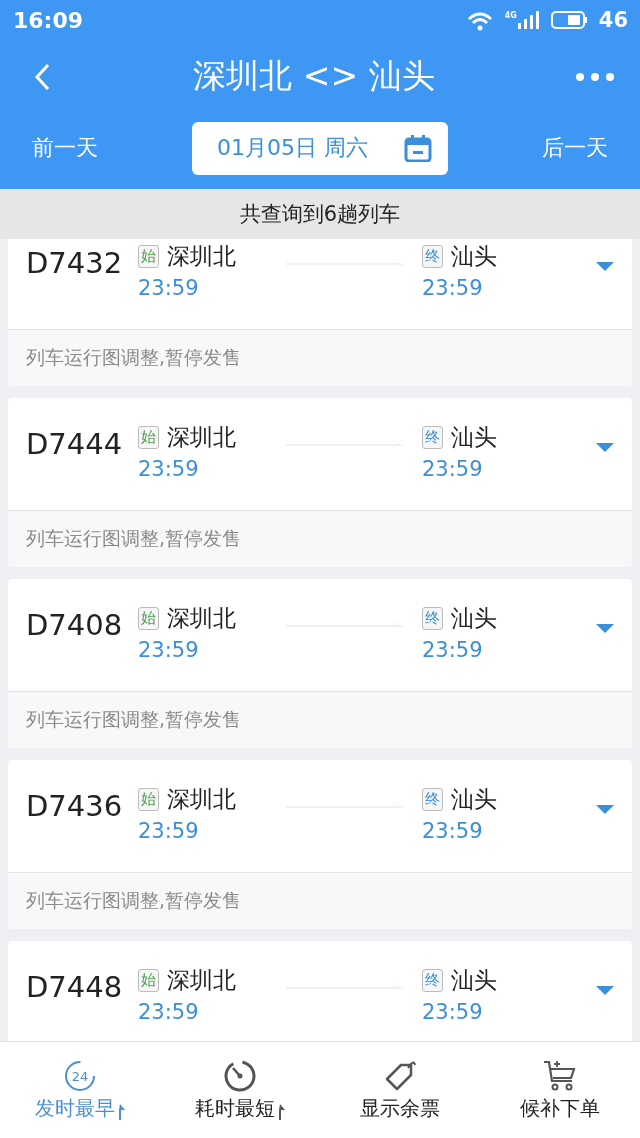 This screenshot has height=1138, width=640. Describe the element at coordinates (320, 214) in the screenshot. I see `result-count-banner: 共查询到6趟列车` at that location.